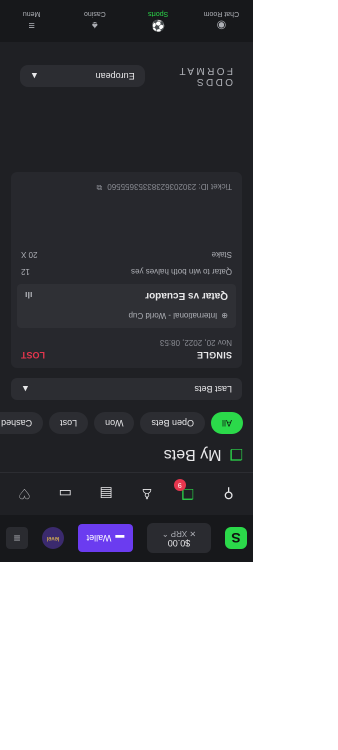  What do you see at coordinates (100, 187) in the screenshot?
I see `copy-icon: ⧉` at bounding box center [100, 187].